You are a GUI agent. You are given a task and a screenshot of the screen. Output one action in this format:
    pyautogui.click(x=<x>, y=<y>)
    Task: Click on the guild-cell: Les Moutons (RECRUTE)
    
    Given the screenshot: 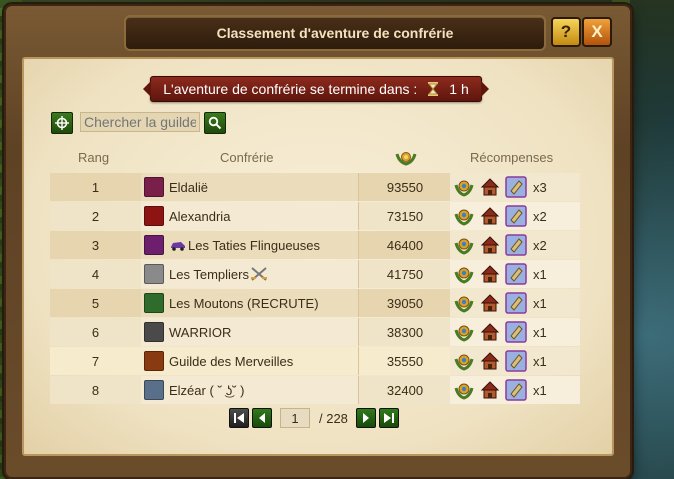 What is the action you would take?
    pyautogui.click(x=249, y=303)
    